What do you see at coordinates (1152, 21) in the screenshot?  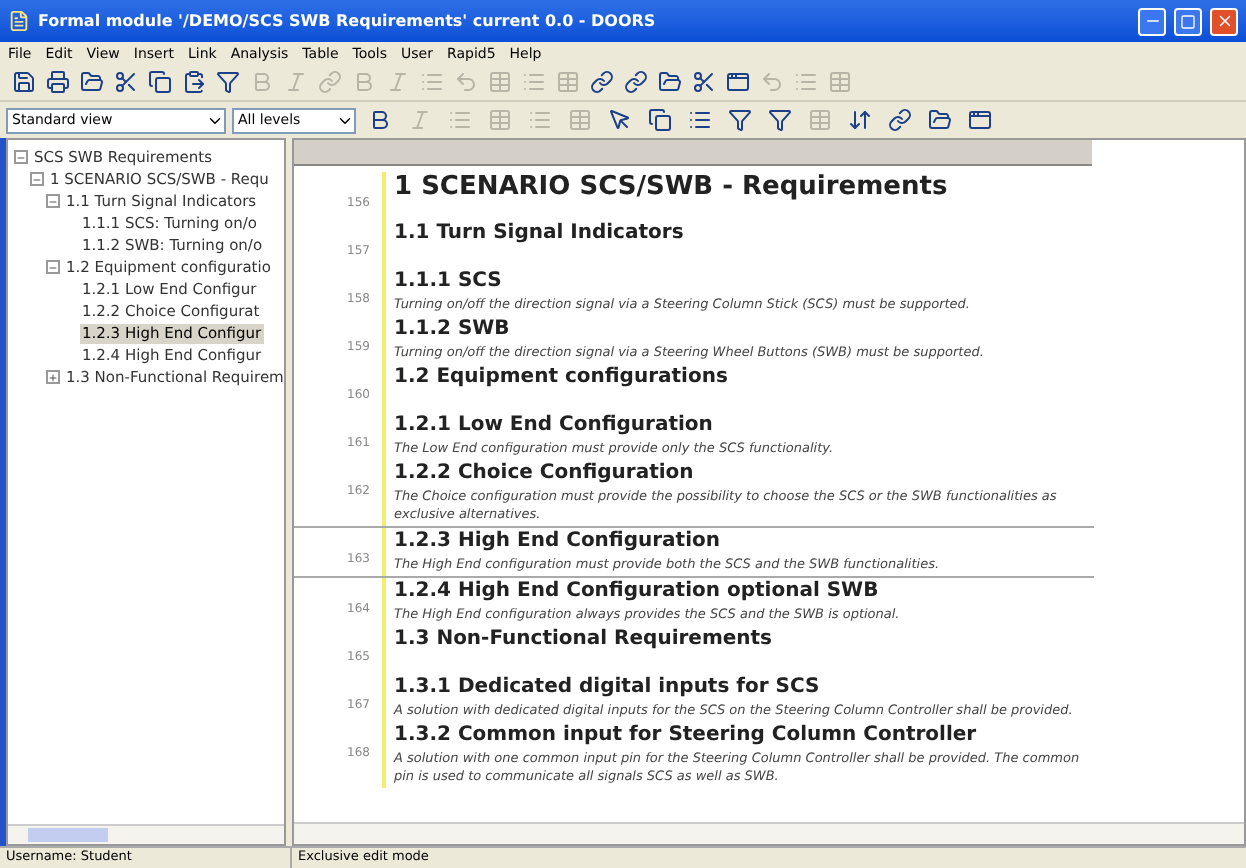 I see `minimize-button` at bounding box center [1152, 21].